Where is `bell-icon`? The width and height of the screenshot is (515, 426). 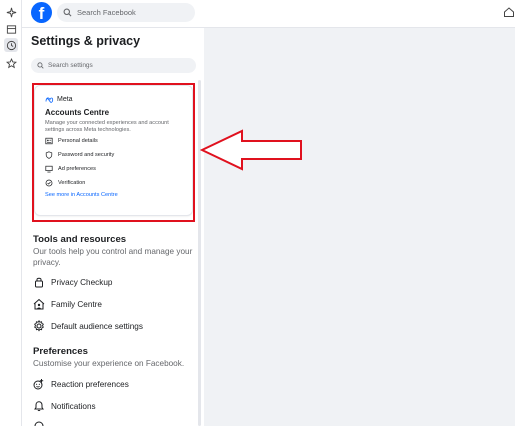
bell-icon is located at coordinates (39, 406).